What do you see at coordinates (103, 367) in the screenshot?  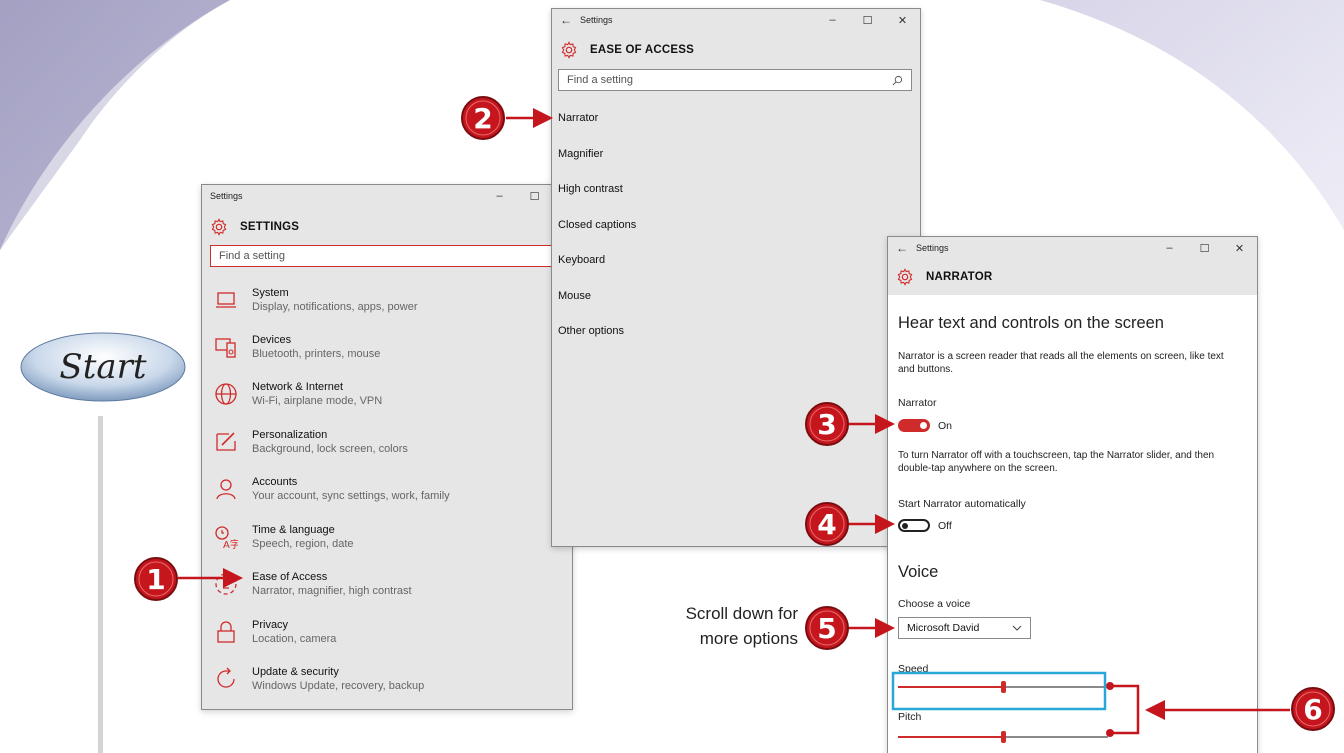 I see `start-badge: Start` at bounding box center [103, 367].